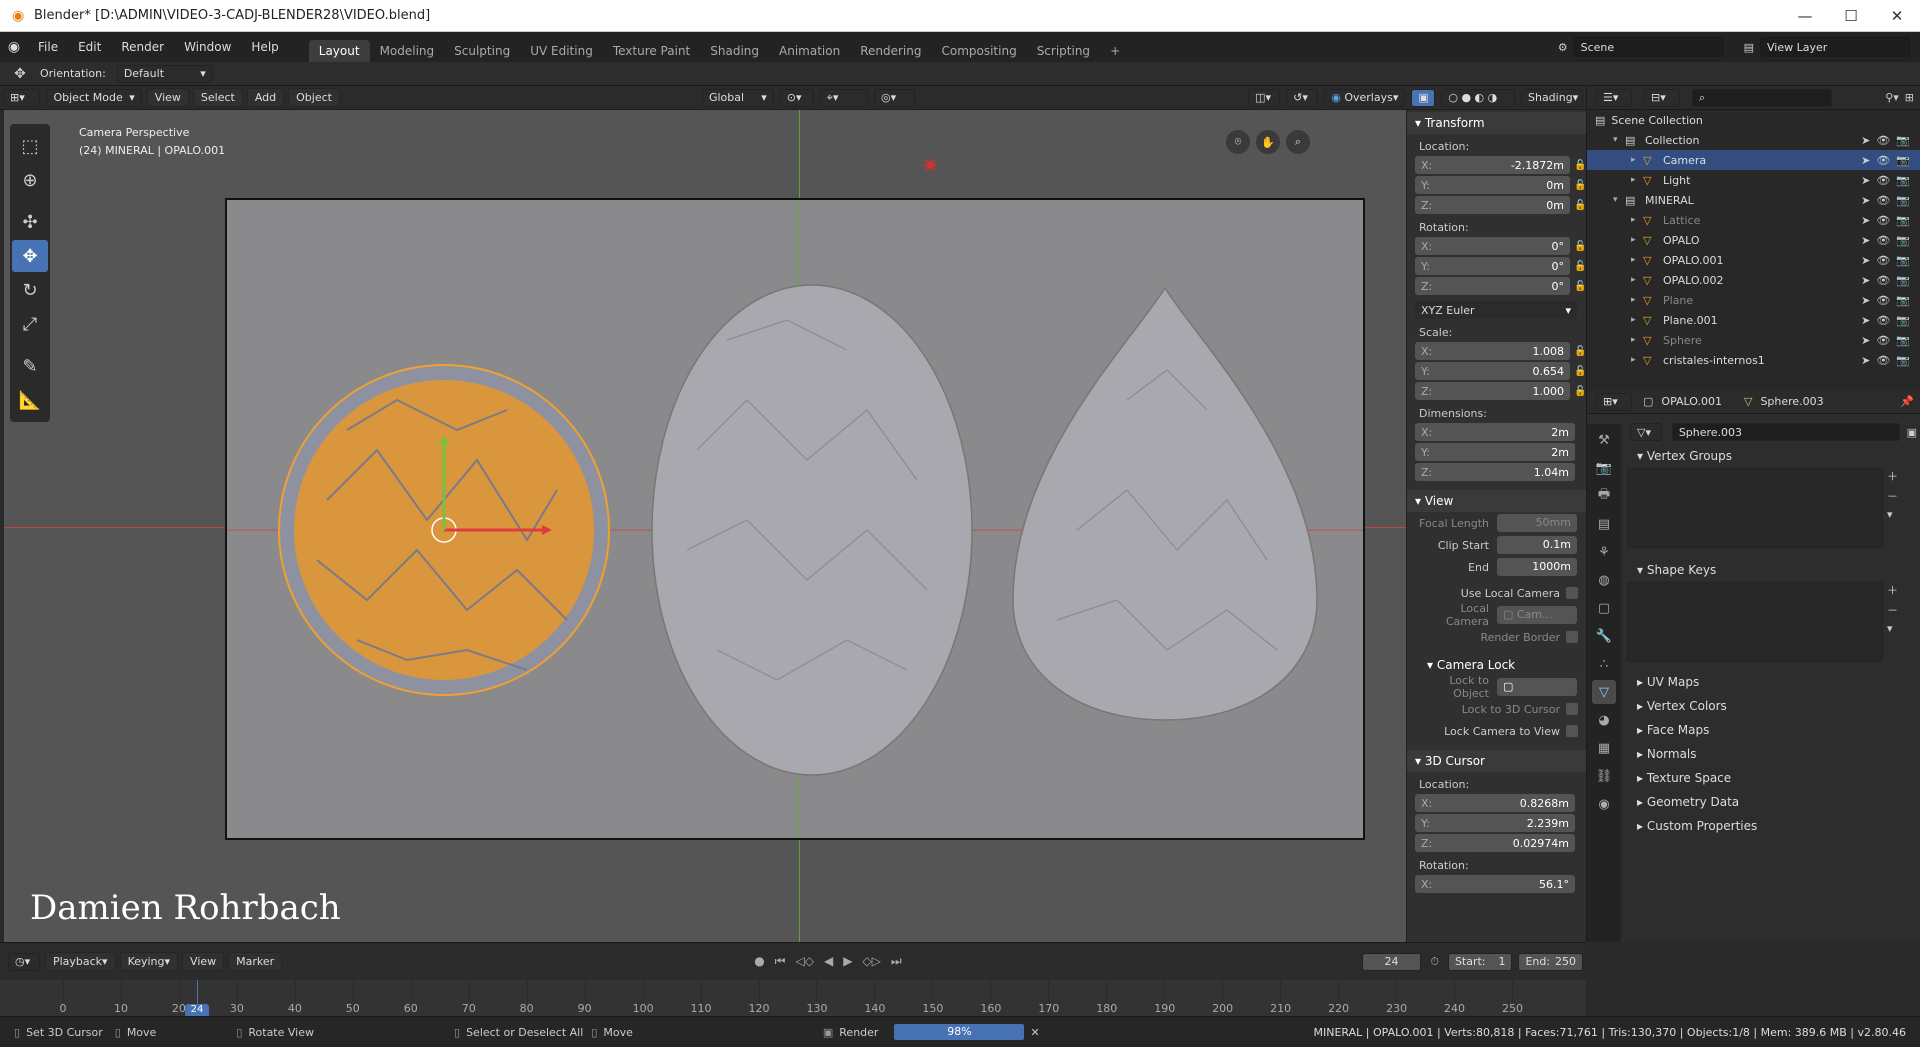 The height and width of the screenshot is (1047, 1920). I want to click on outliner-row-light: ▸ ▽ Light ➤ 👁 📷, so click(1753, 180).